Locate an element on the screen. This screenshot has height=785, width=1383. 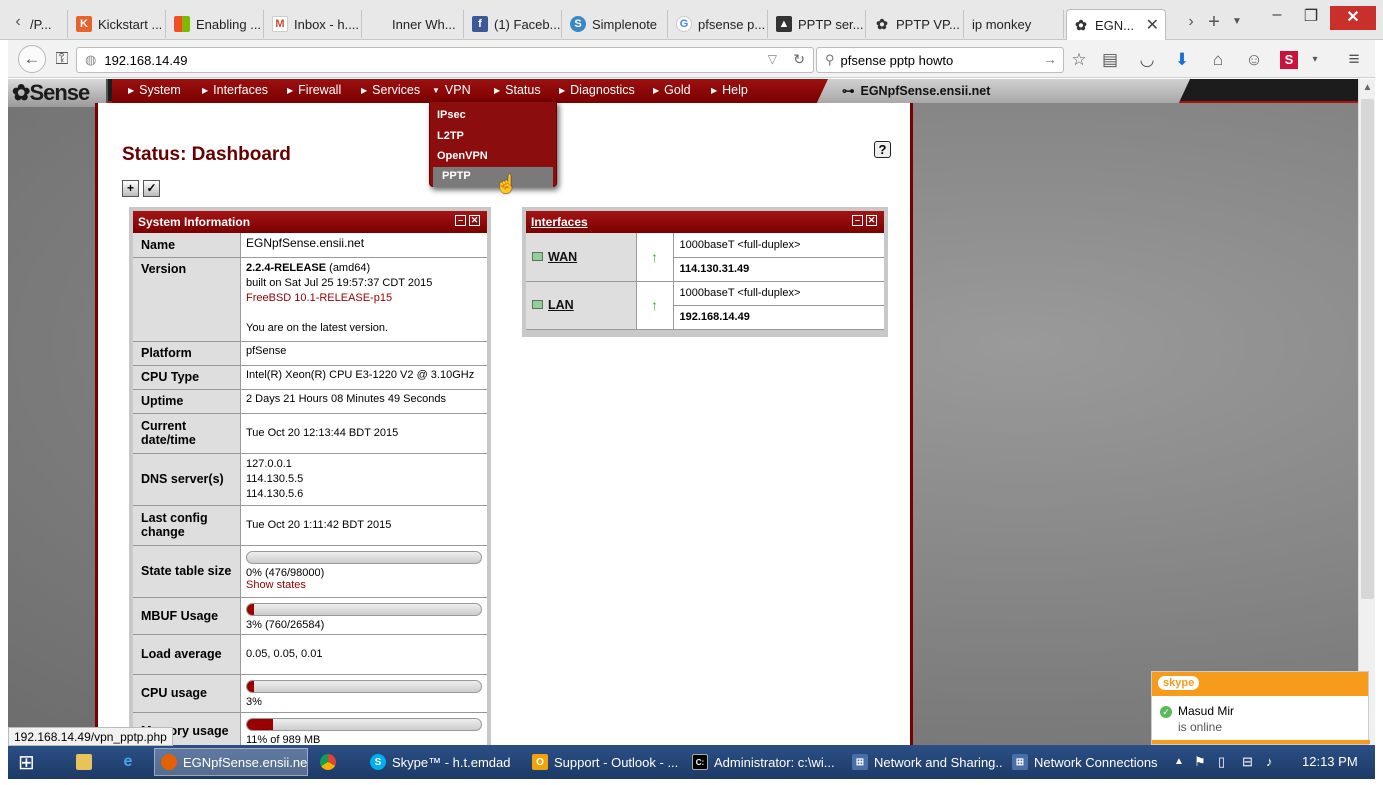
chrome-taskbar-button is located at coordinates (337, 762).